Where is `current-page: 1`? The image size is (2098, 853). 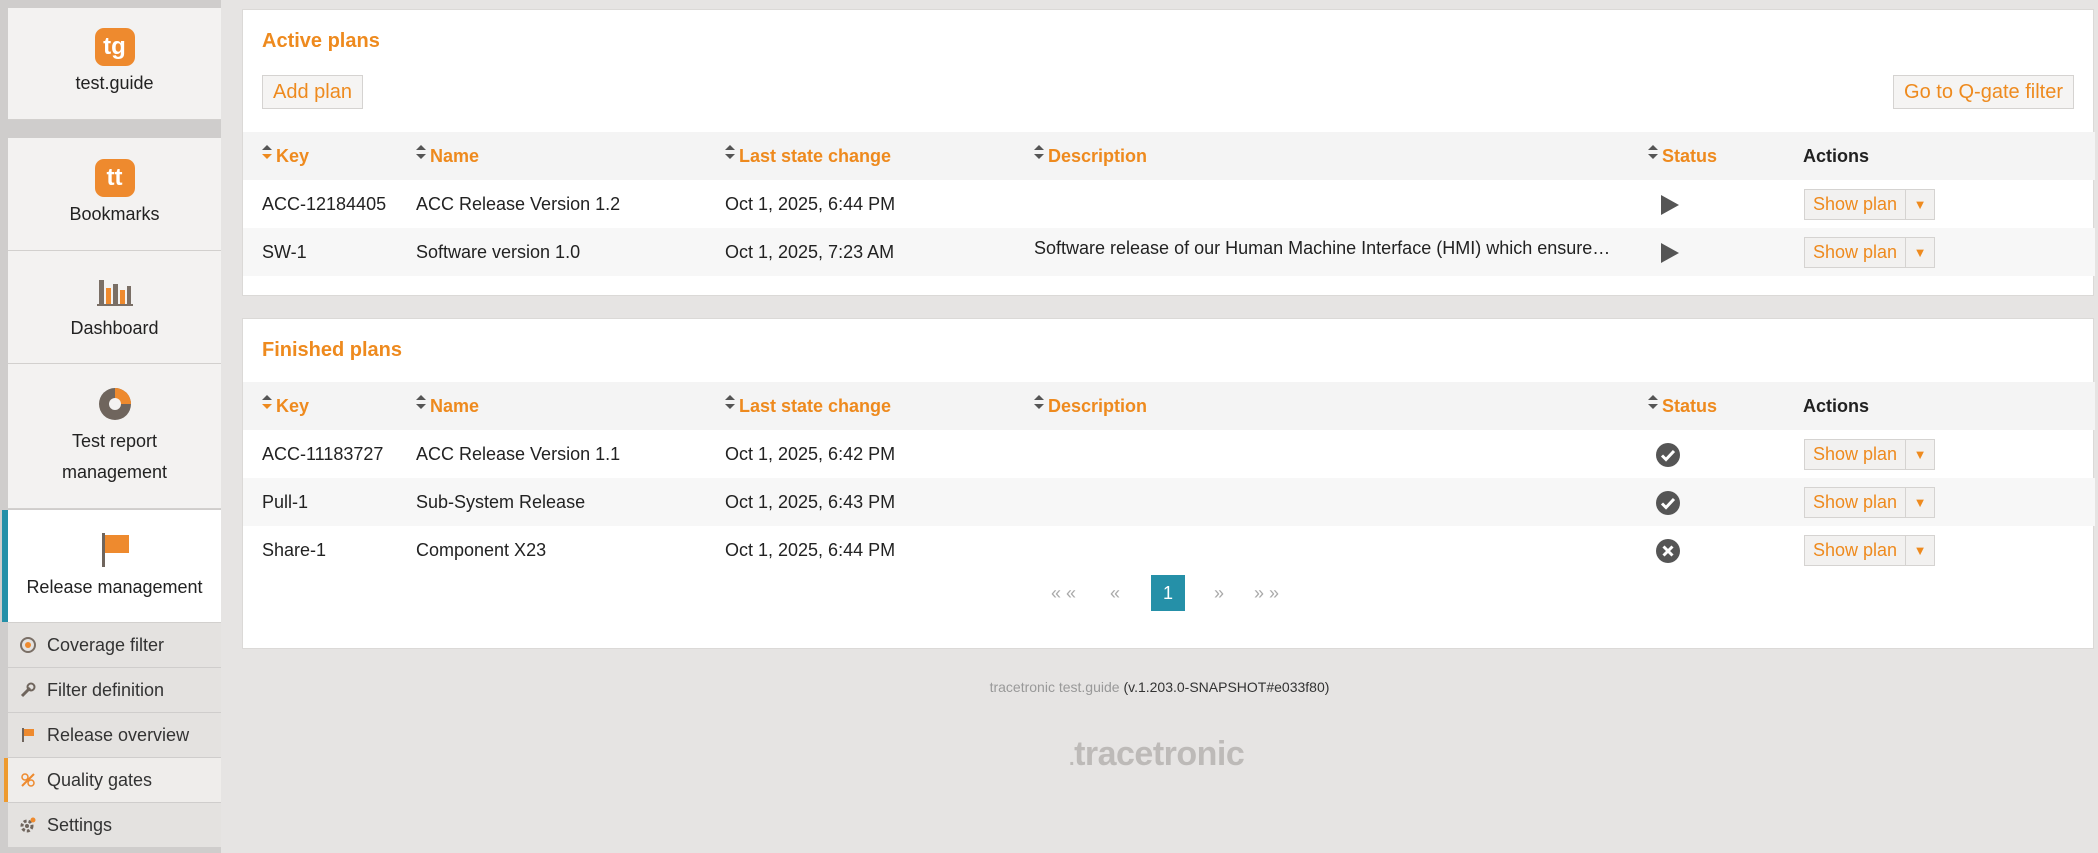 current-page: 1 is located at coordinates (1168, 593).